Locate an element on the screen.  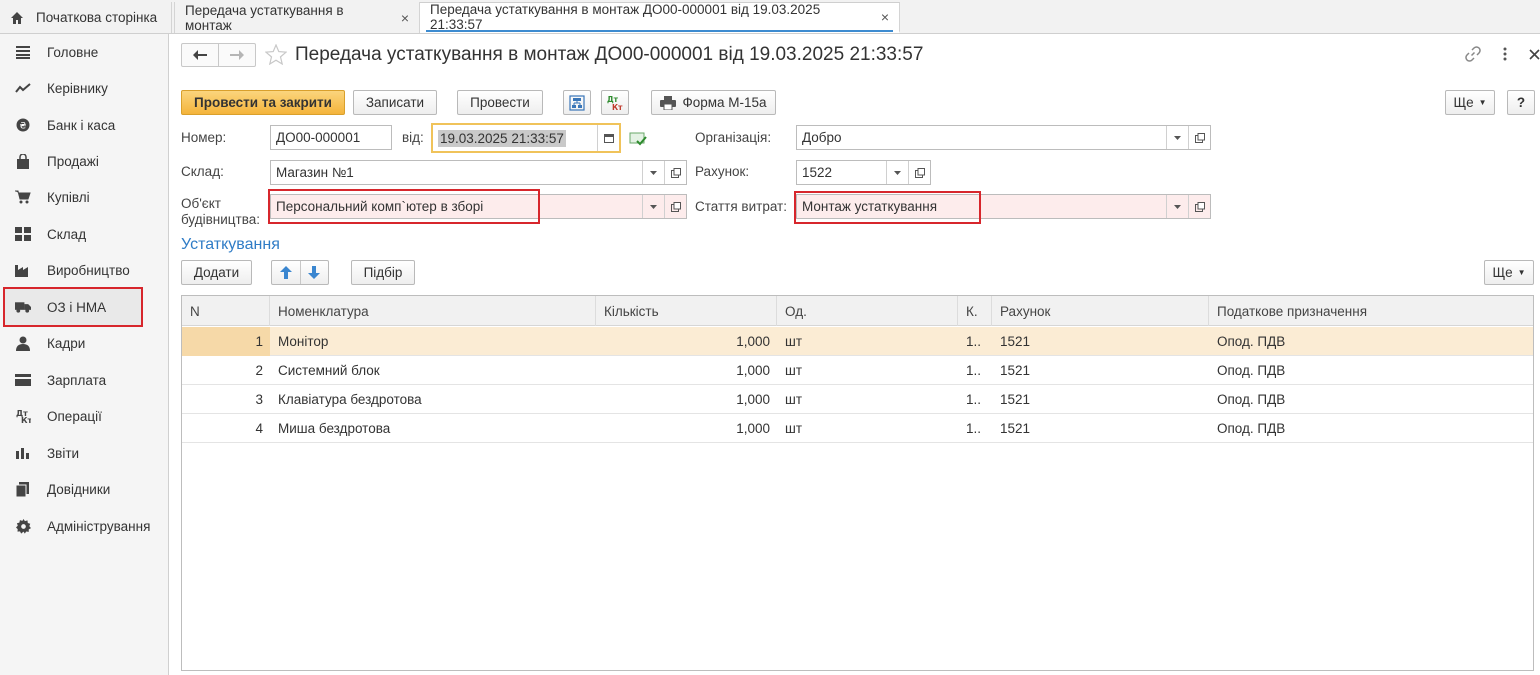
sidebar-item-manager: Керівнику is located at coordinates (84, 88).